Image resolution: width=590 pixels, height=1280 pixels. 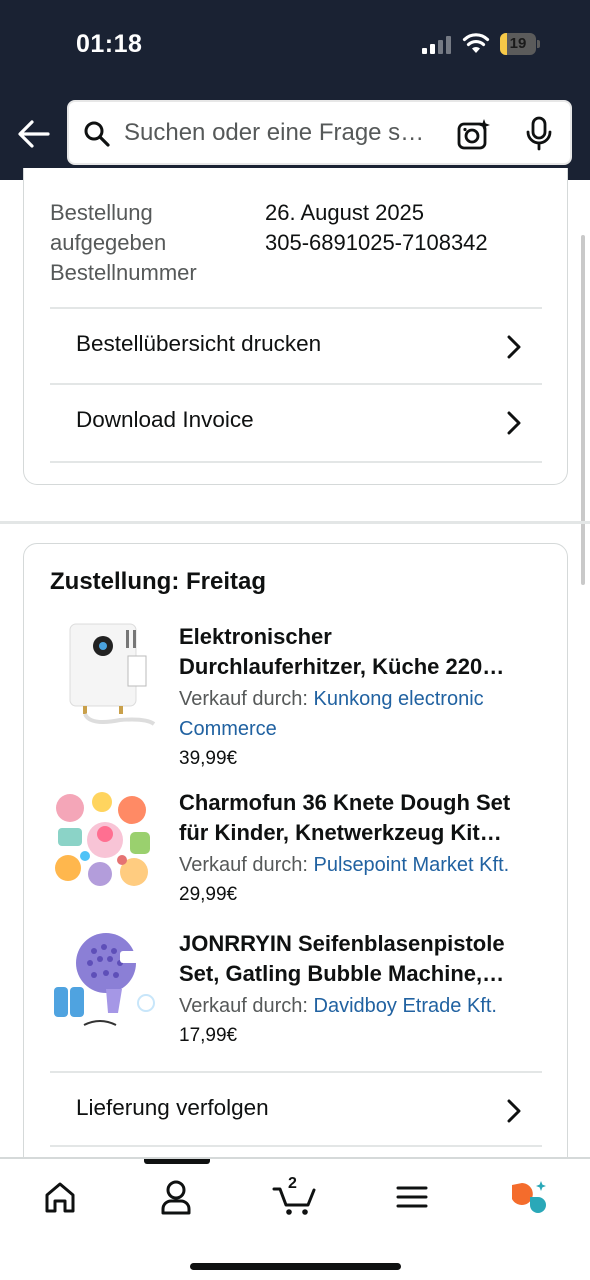 What do you see at coordinates (199, 343) in the screenshot?
I see `print-order-summary-label: Bestellübersicht drucken` at bounding box center [199, 343].